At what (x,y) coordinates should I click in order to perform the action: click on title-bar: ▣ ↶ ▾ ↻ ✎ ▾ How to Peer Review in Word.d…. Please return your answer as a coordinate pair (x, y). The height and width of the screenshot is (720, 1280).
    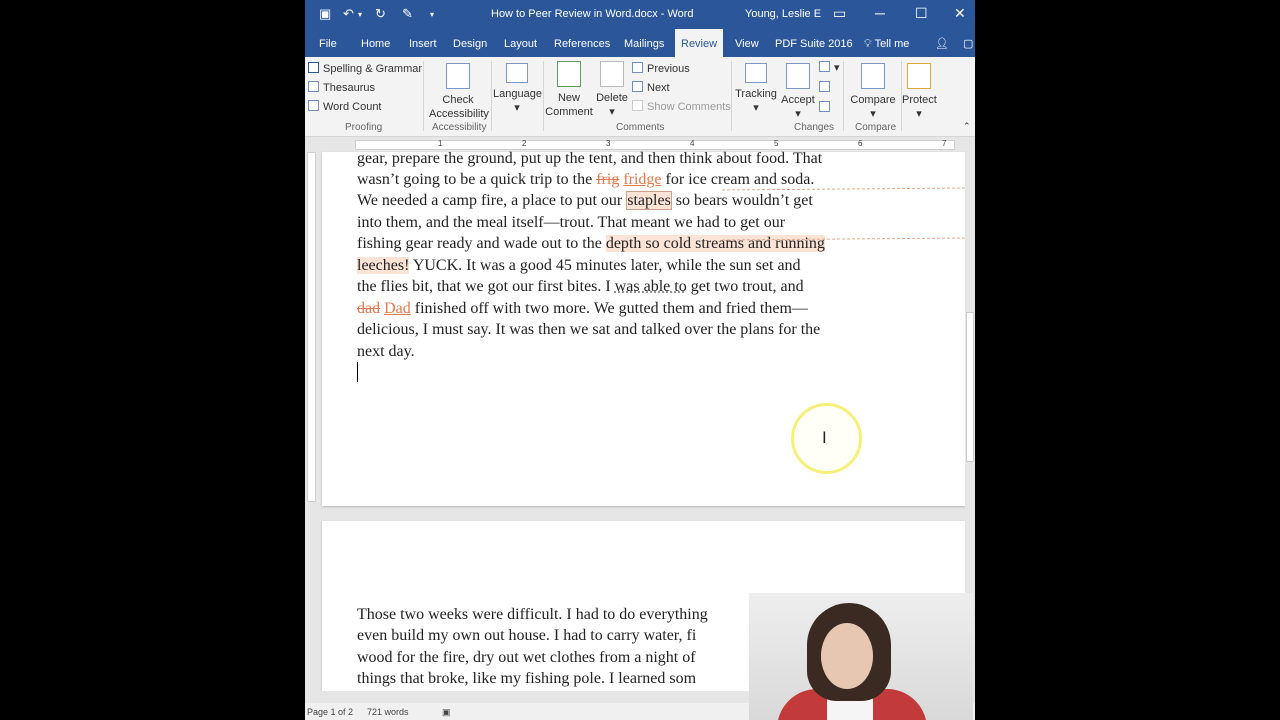
    Looking at the image, I should click on (640, 14).